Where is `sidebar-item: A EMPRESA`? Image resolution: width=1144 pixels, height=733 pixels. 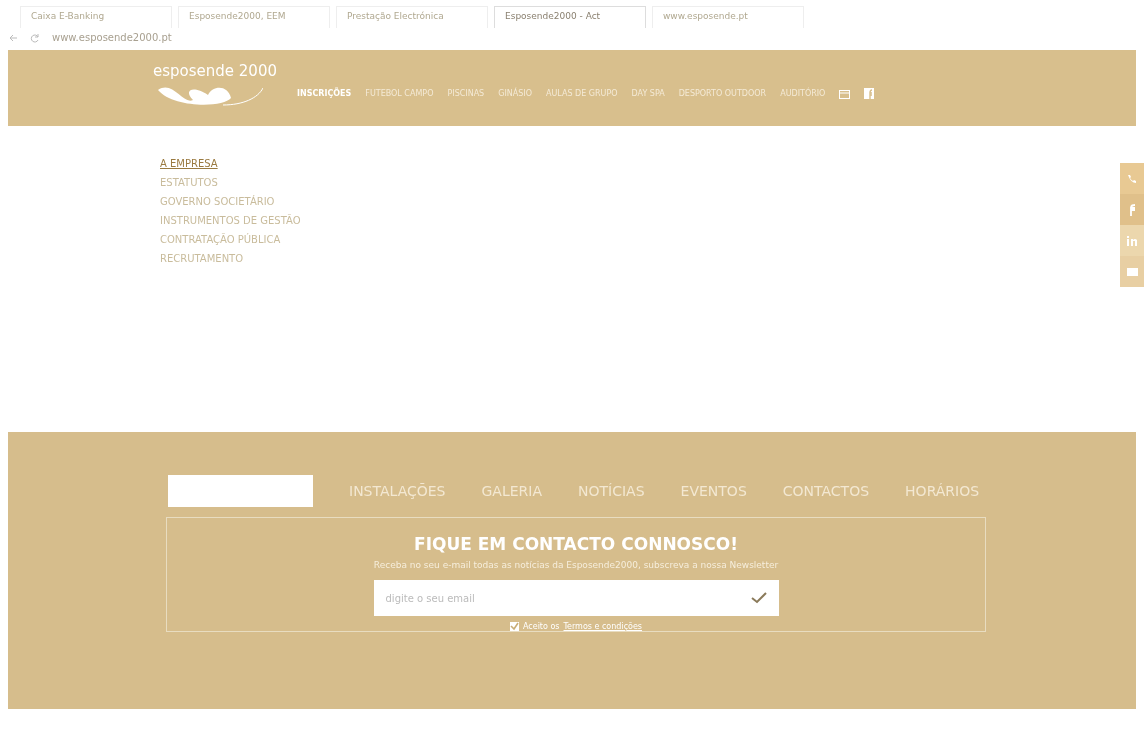
sidebar-item: A EMPRESA is located at coordinates (189, 163).